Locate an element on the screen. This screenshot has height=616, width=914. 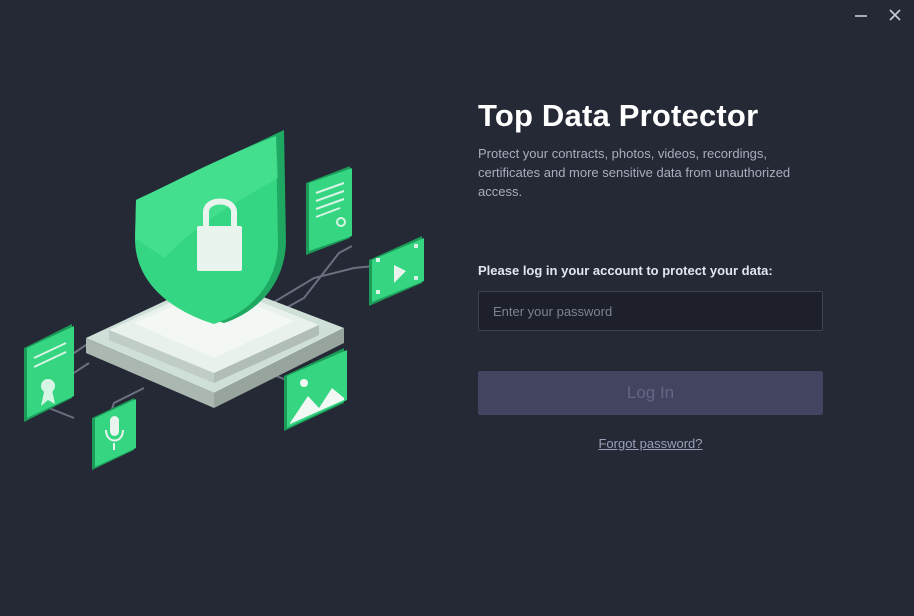
window-controls is located at coordinates (878, 15).